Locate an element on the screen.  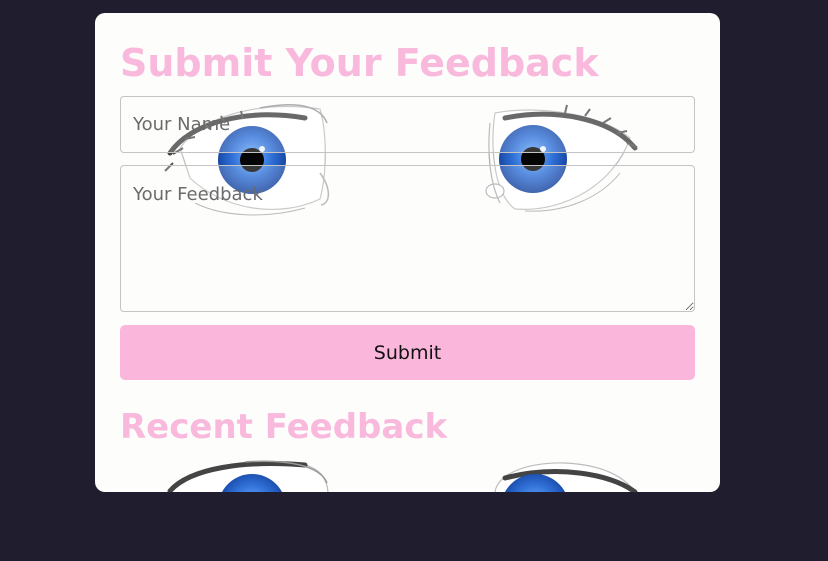
lower-eyes-graphic is located at coordinates (402, 476).